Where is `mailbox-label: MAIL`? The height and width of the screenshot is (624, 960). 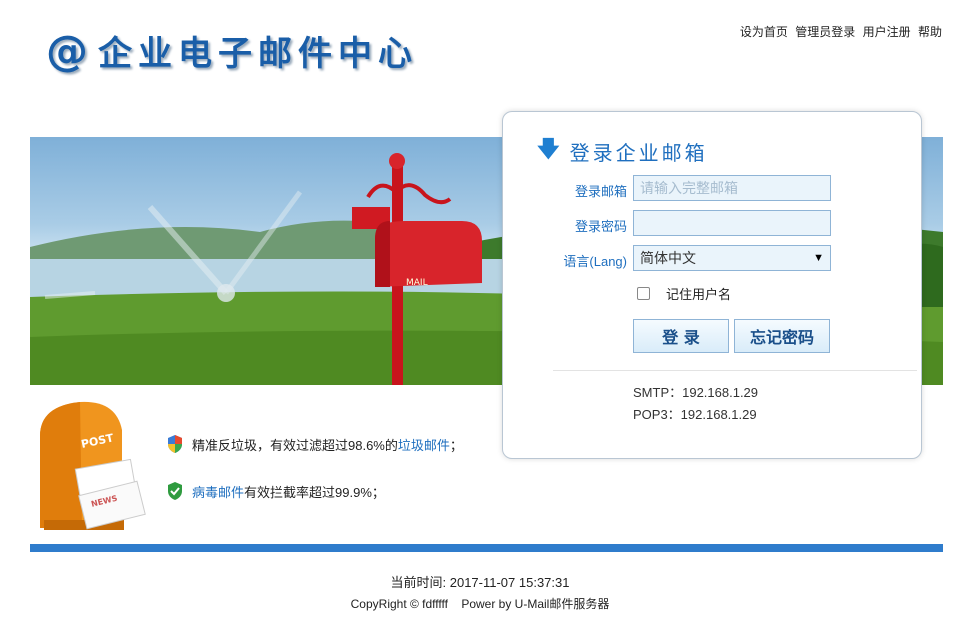 mailbox-label: MAIL is located at coordinates (417, 283).